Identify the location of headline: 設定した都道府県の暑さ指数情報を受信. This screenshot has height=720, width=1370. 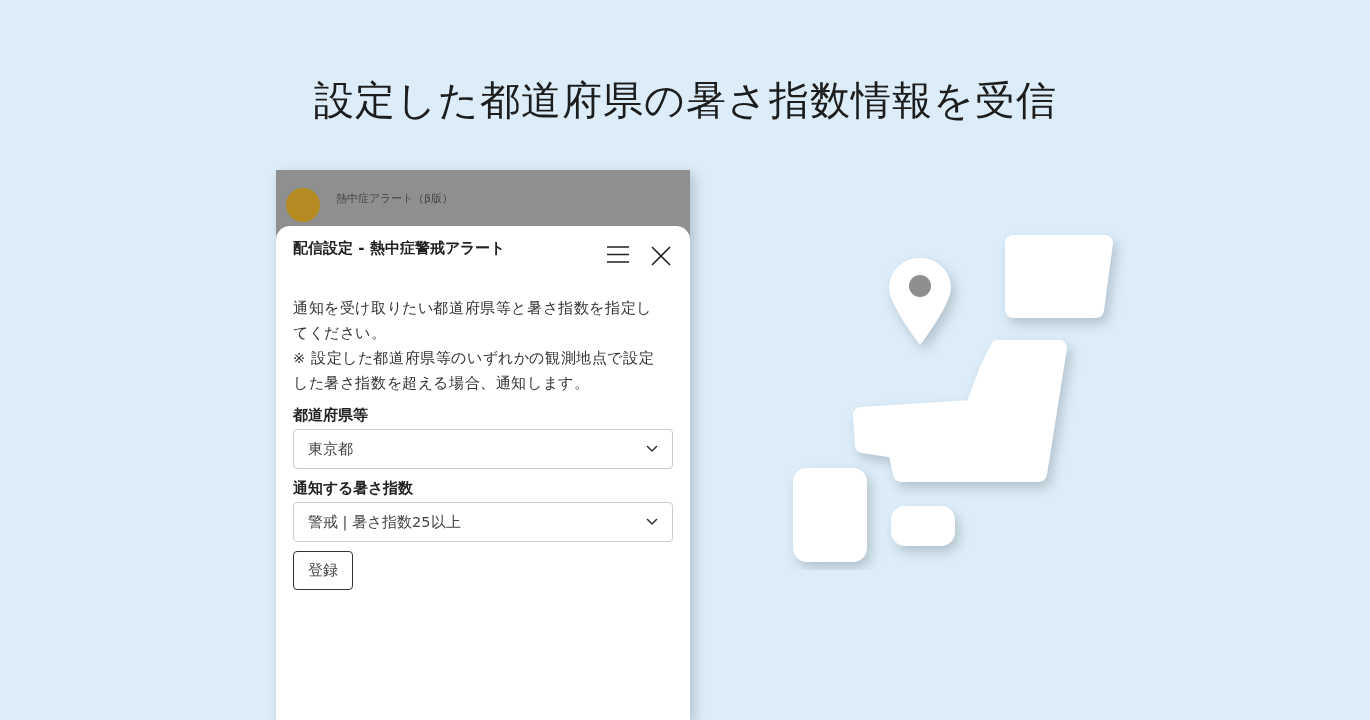
(685, 100).